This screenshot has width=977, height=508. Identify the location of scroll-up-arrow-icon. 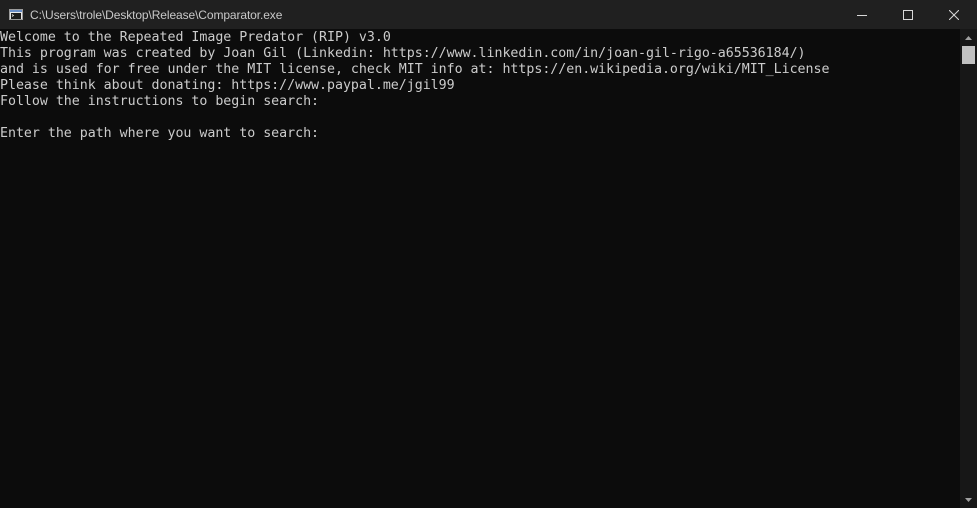
(968, 37).